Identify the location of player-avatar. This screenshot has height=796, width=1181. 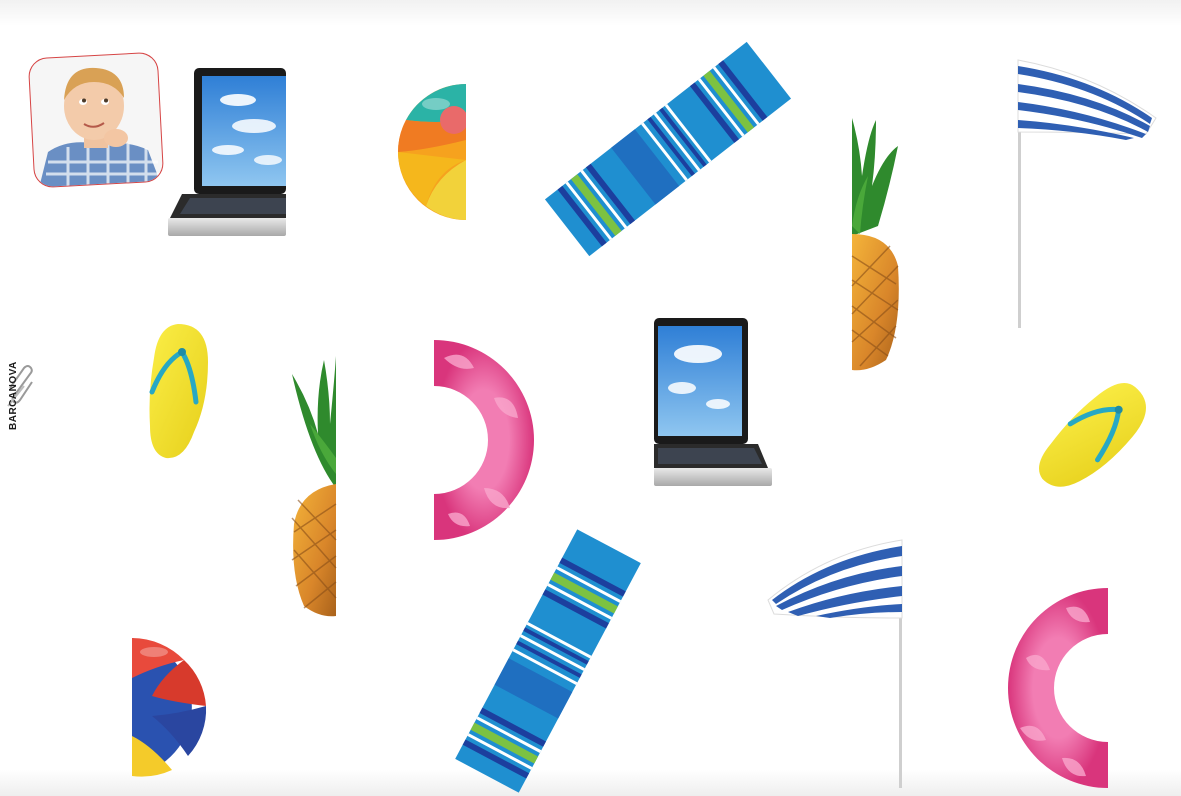
(96, 120).